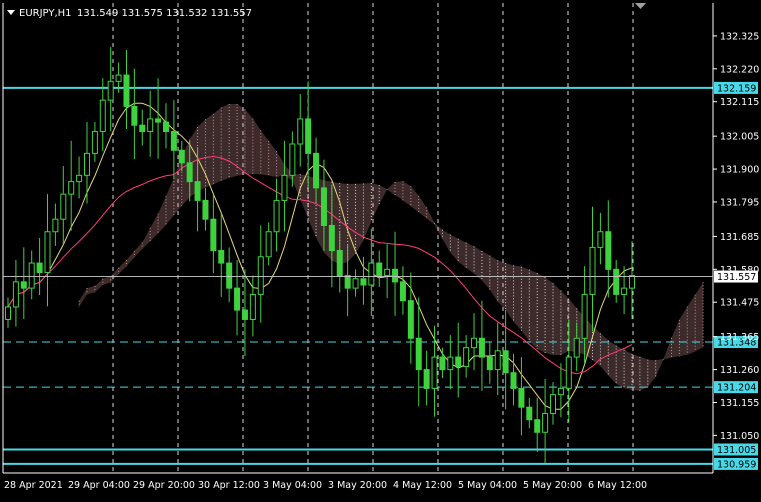 This screenshot has height=502, width=761. What do you see at coordinates (739, 370) in the screenshot?
I see `y-tick-label: 131.260` at bounding box center [739, 370].